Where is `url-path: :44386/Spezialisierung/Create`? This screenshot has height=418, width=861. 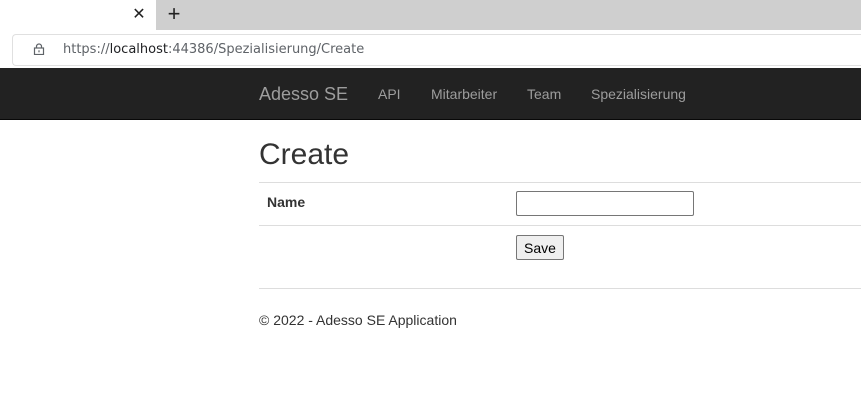 url-path: :44386/Spezialisierung/Create is located at coordinates (266, 49).